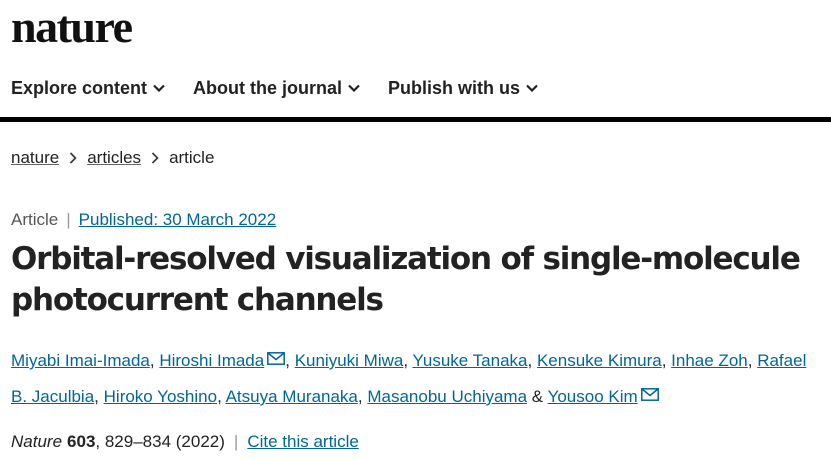 Image resolution: width=831 pixels, height=459 pixels. I want to click on nav-publish-with-us-label: Publish with us, so click(454, 87).